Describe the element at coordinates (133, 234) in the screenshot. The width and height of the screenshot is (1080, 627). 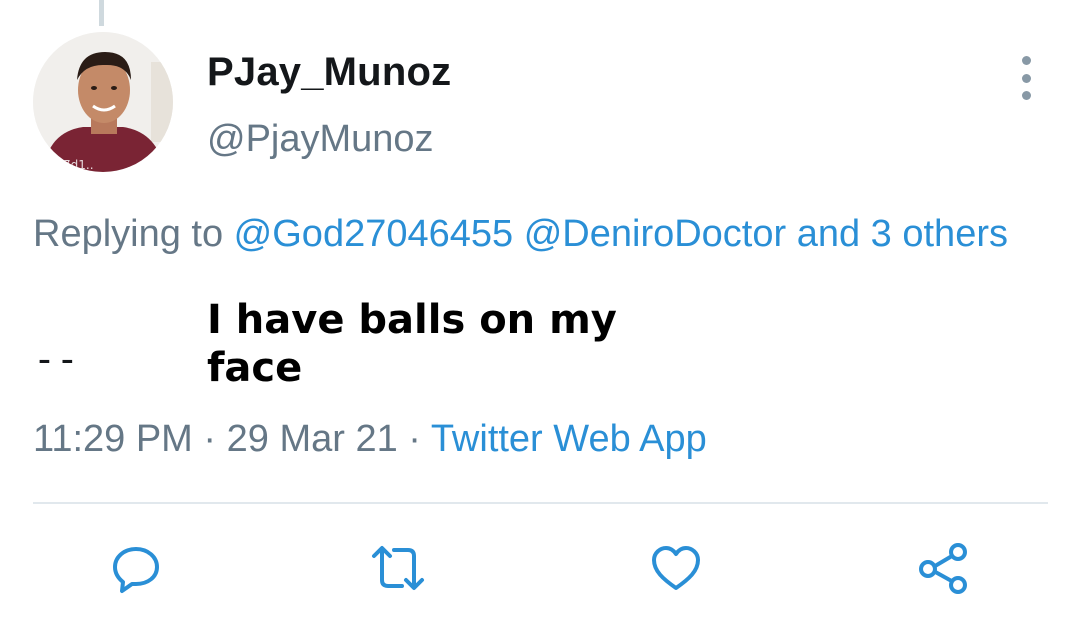
I see `replying-prefix: Replying to` at that location.